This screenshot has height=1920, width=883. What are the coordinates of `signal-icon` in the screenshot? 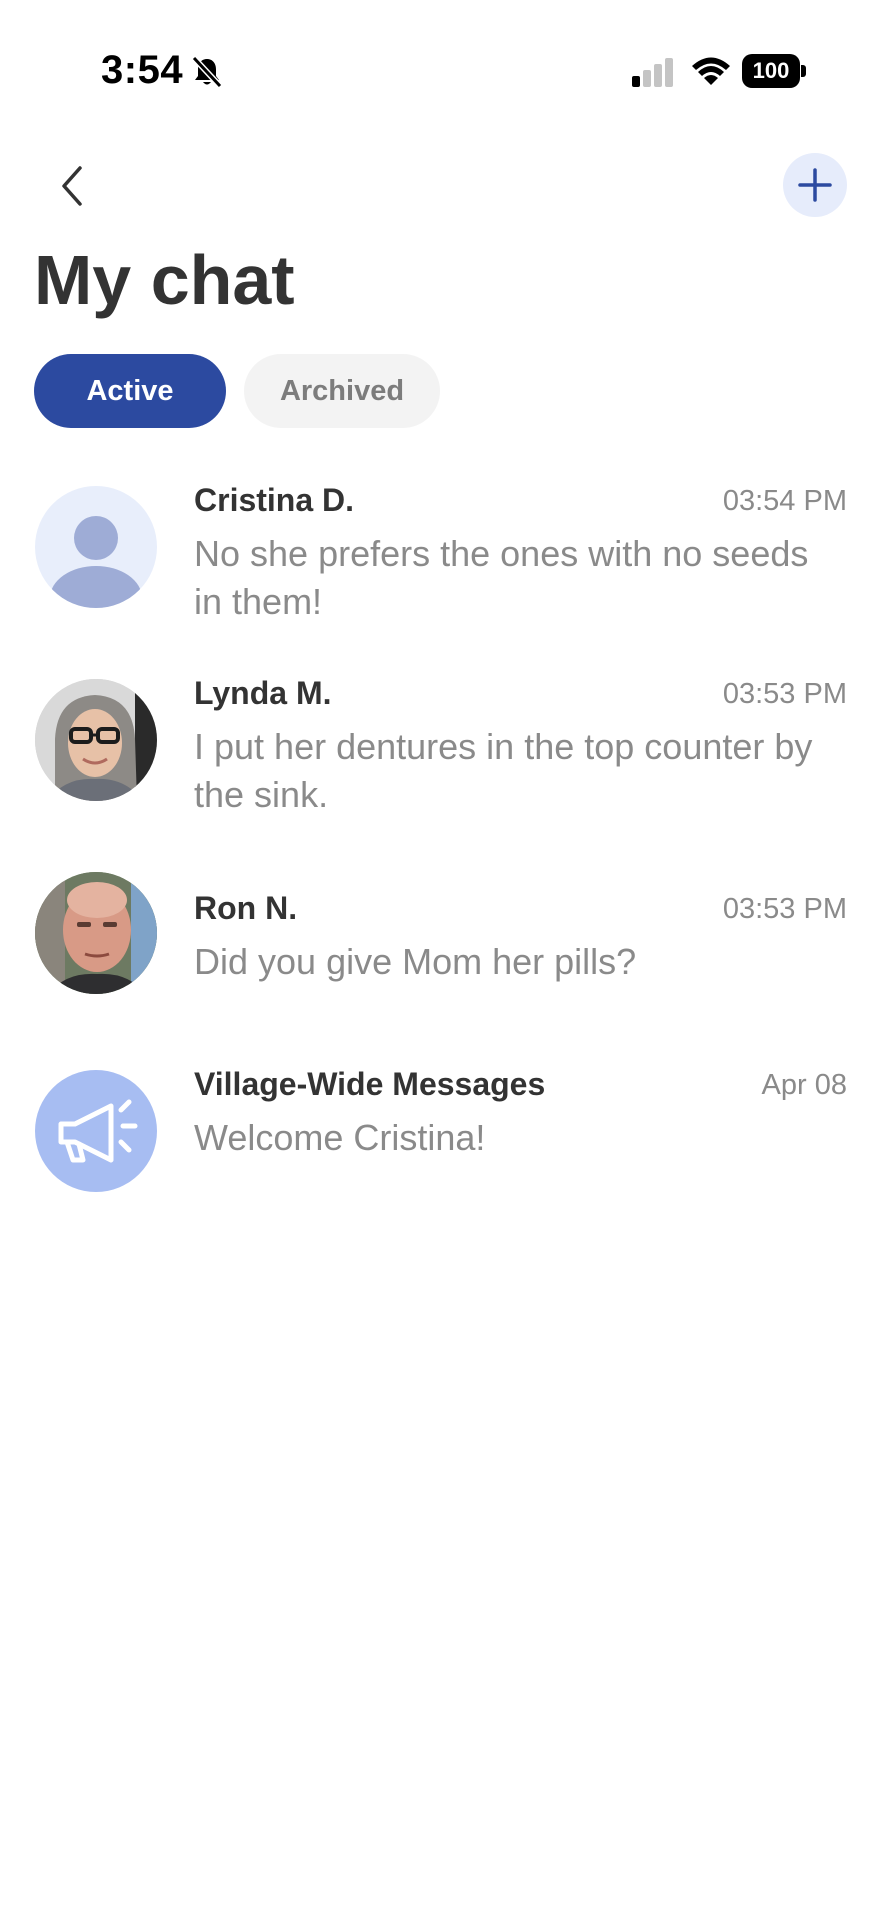 It's located at (652, 72).